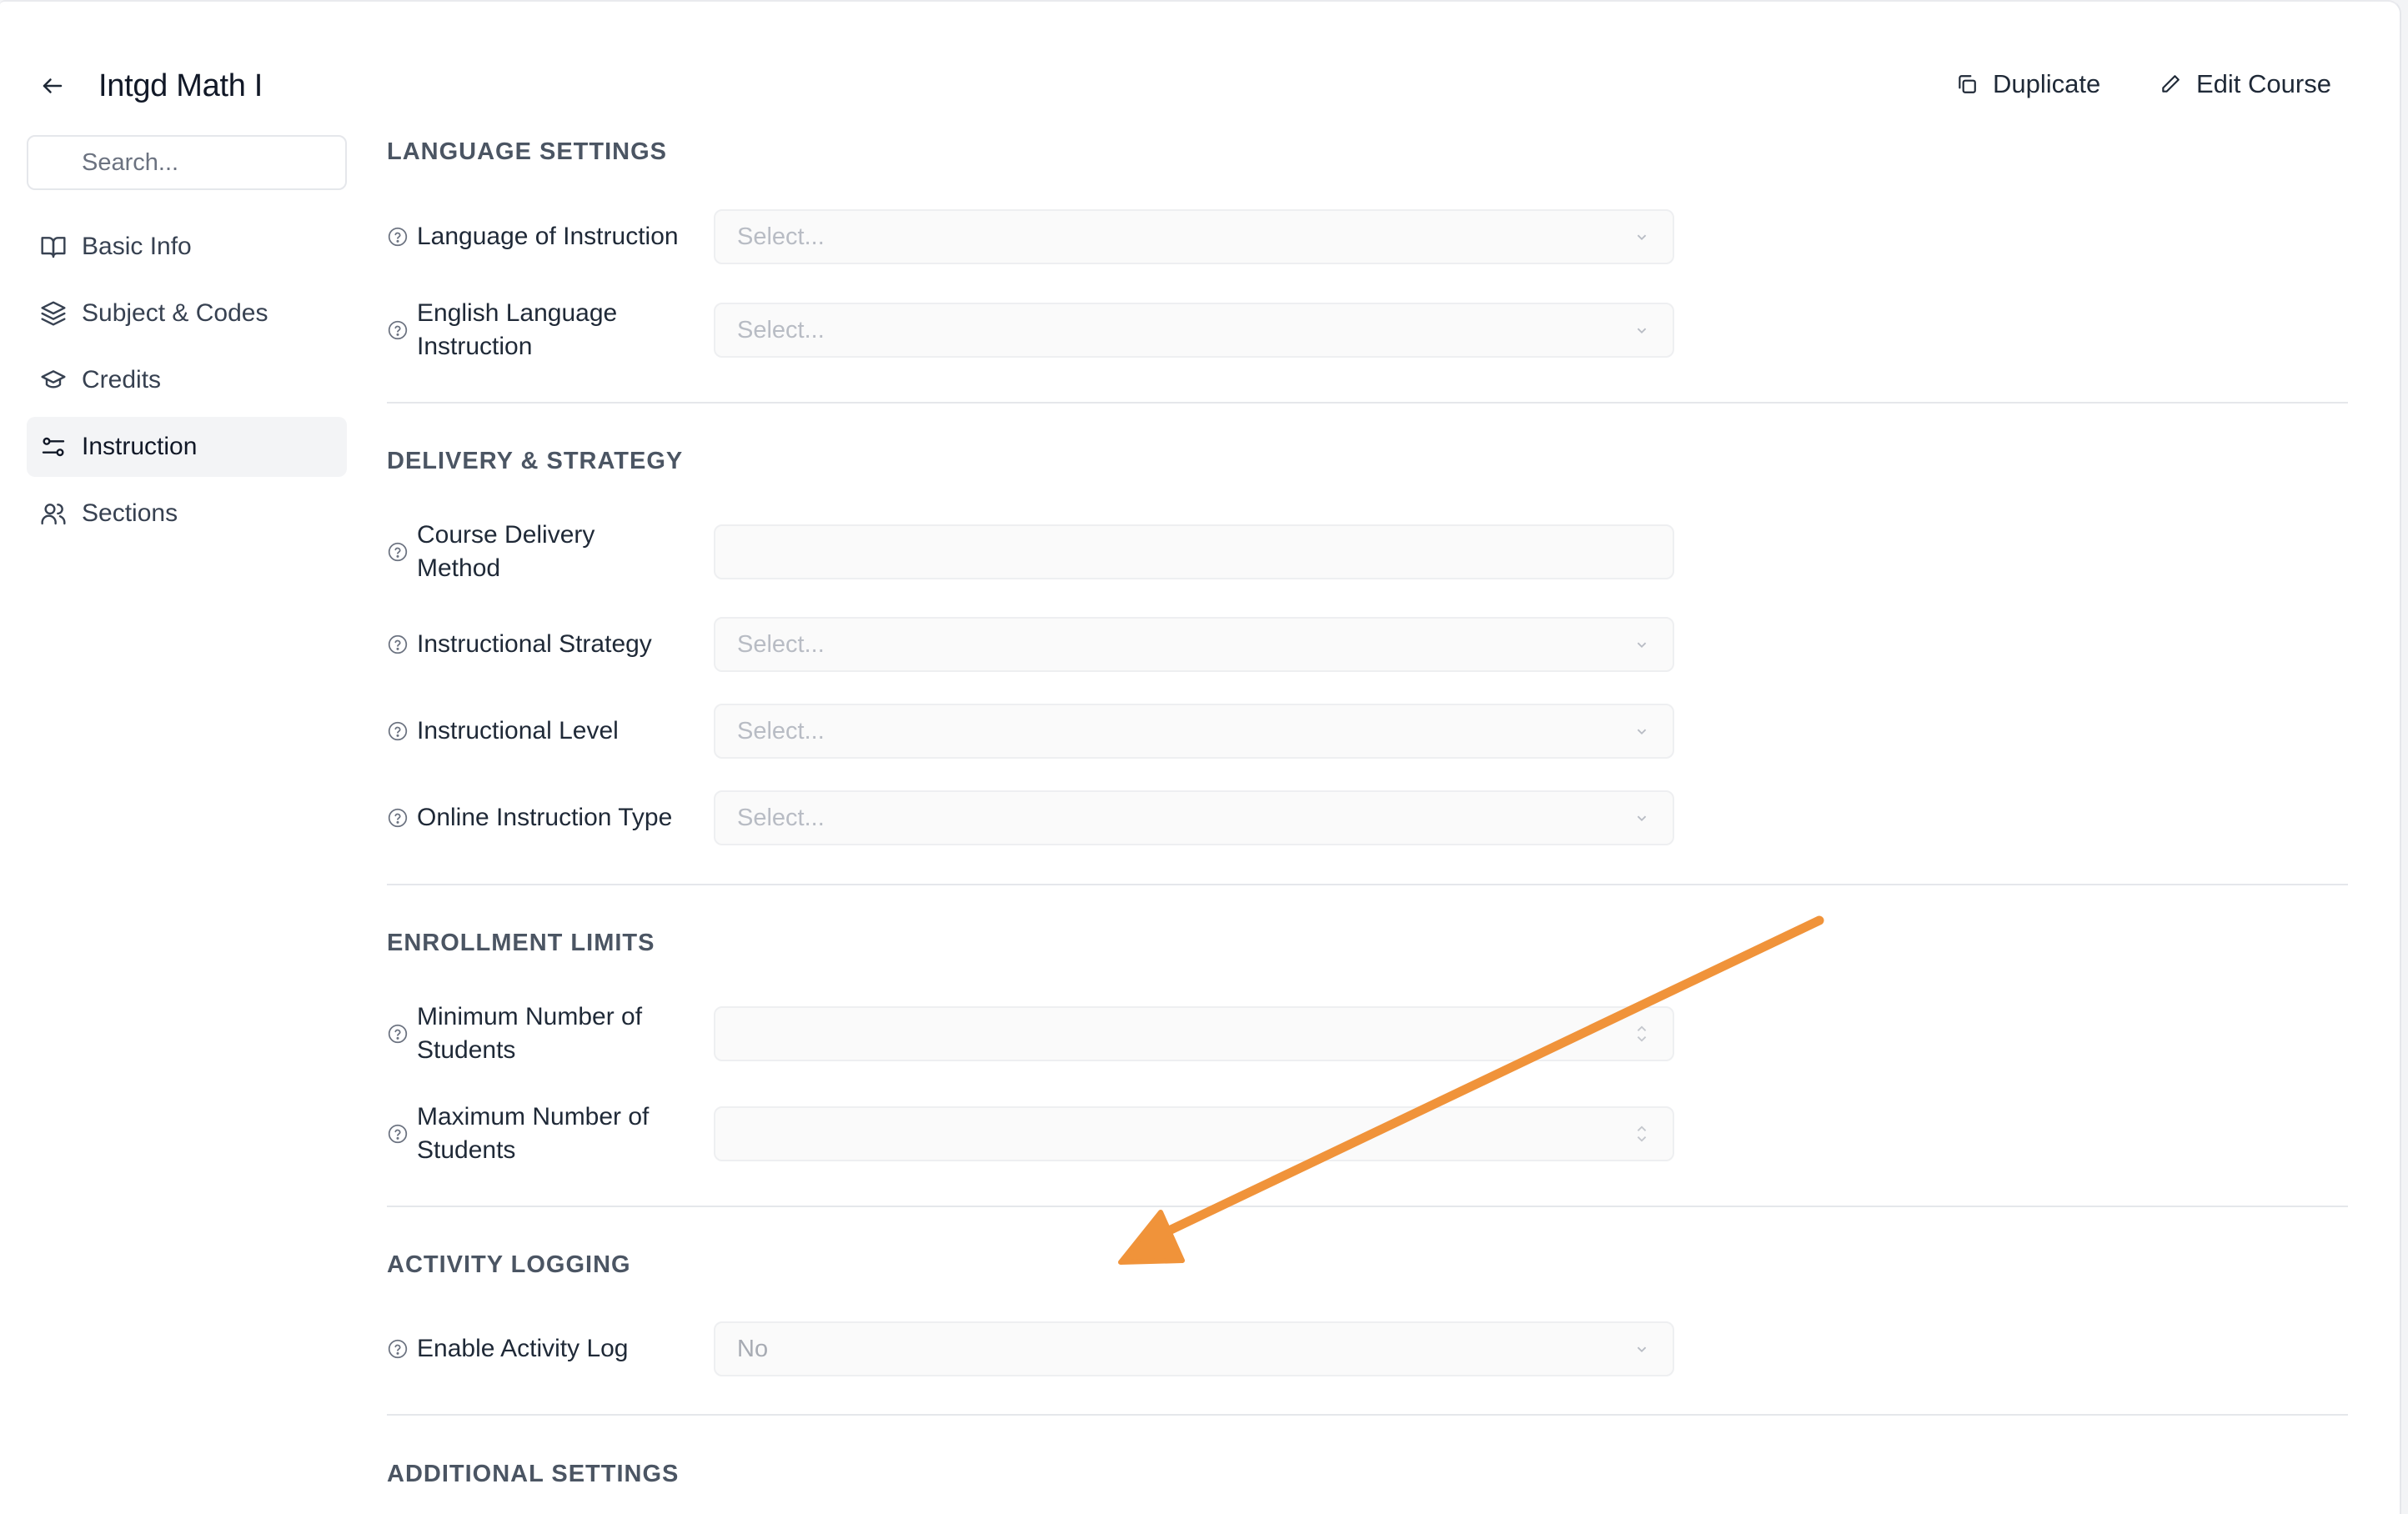  What do you see at coordinates (1194, 551) in the screenshot?
I see `course-delivery-method-input` at bounding box center [1194, 551].